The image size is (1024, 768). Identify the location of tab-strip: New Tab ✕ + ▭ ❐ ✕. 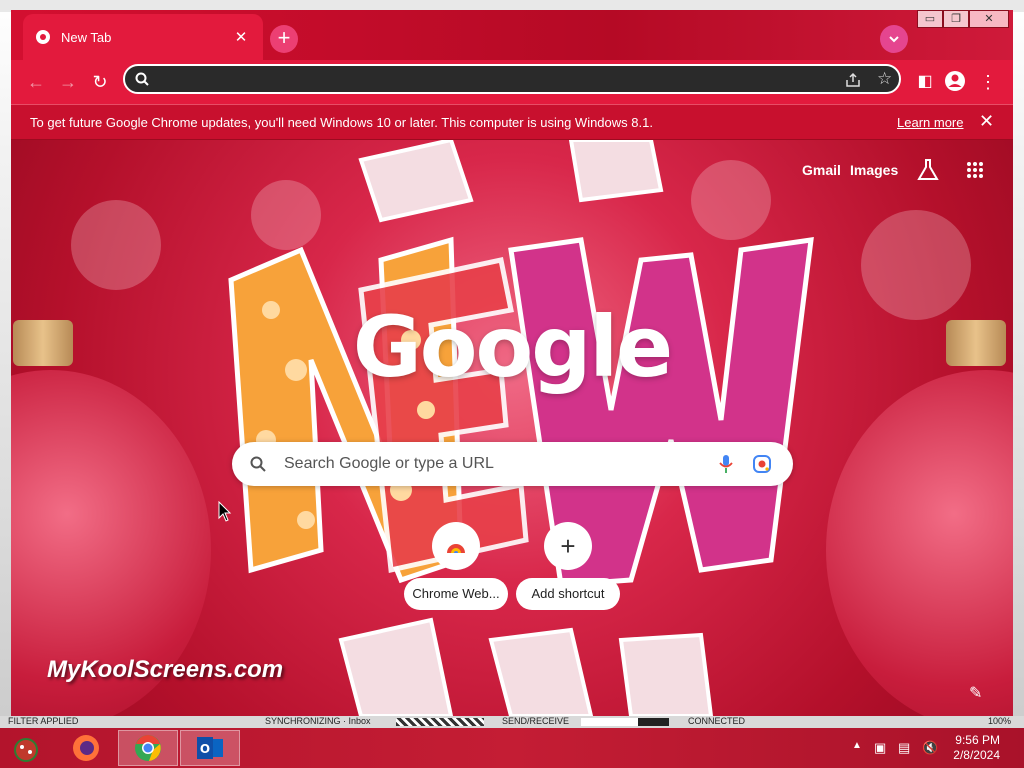
(512, 35).